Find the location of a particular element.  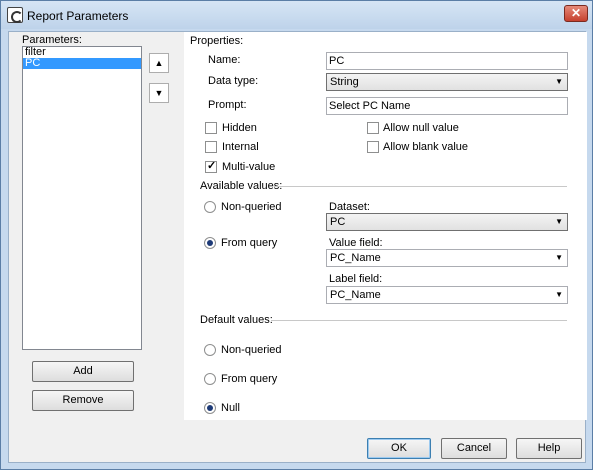

remove-button: Remove is located at coordinates (83, 400).